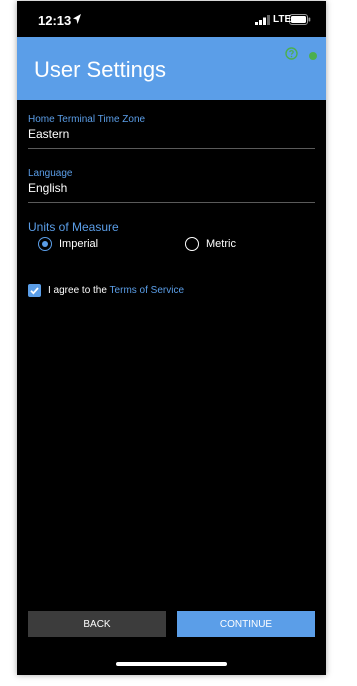 The height and width of the screenshot is (686, 357). Describe the element at coordinates (87, 119) in the screenshot. I see `time-zone-label: Home Terminal Time Zone` at that location.